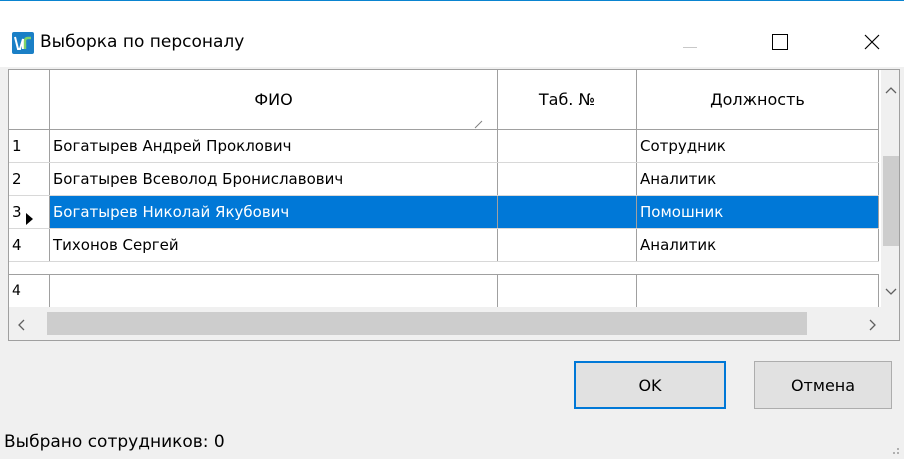 This screenshot has width=904, height=459. I want to click on current-row-arrow-icon, so click(29, 216).